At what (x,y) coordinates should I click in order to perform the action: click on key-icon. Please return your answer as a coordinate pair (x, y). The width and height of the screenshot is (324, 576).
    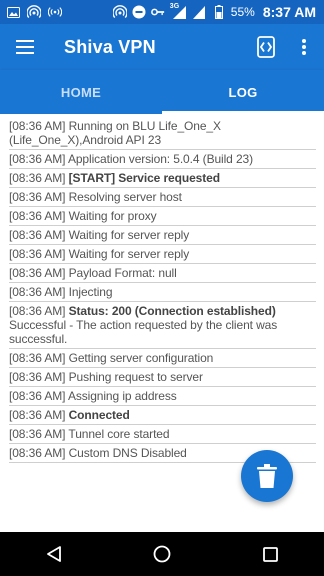
    Looking at the image, I should click on (157, 12).